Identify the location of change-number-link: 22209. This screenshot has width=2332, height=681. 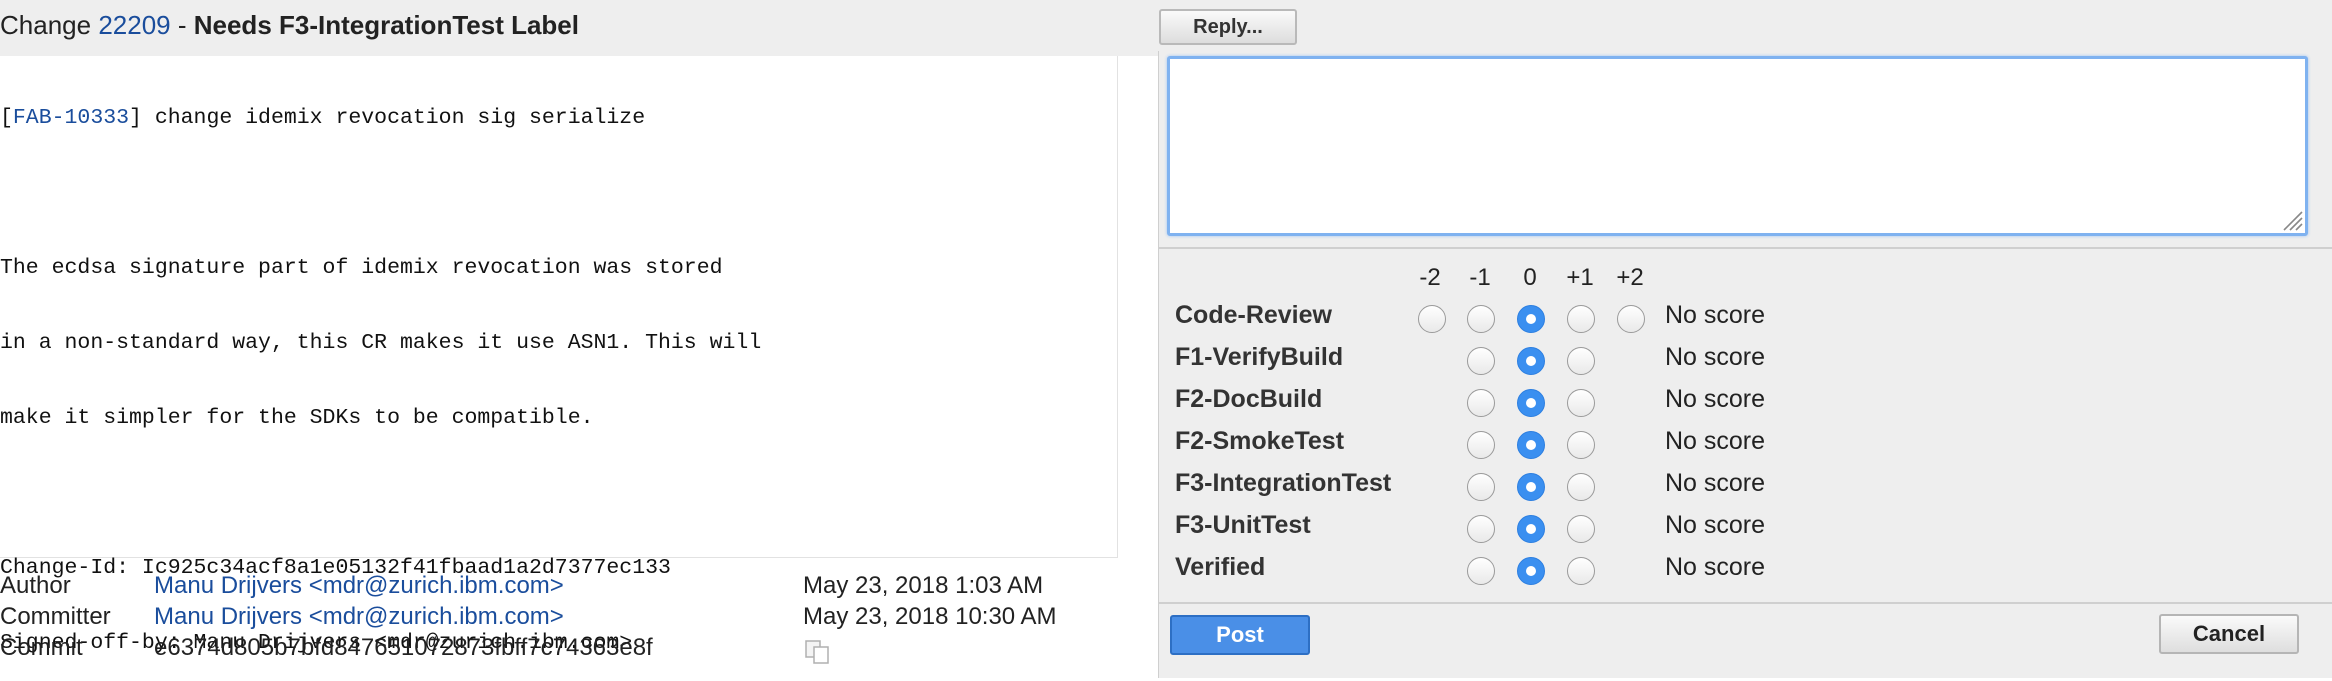
(134, 25).